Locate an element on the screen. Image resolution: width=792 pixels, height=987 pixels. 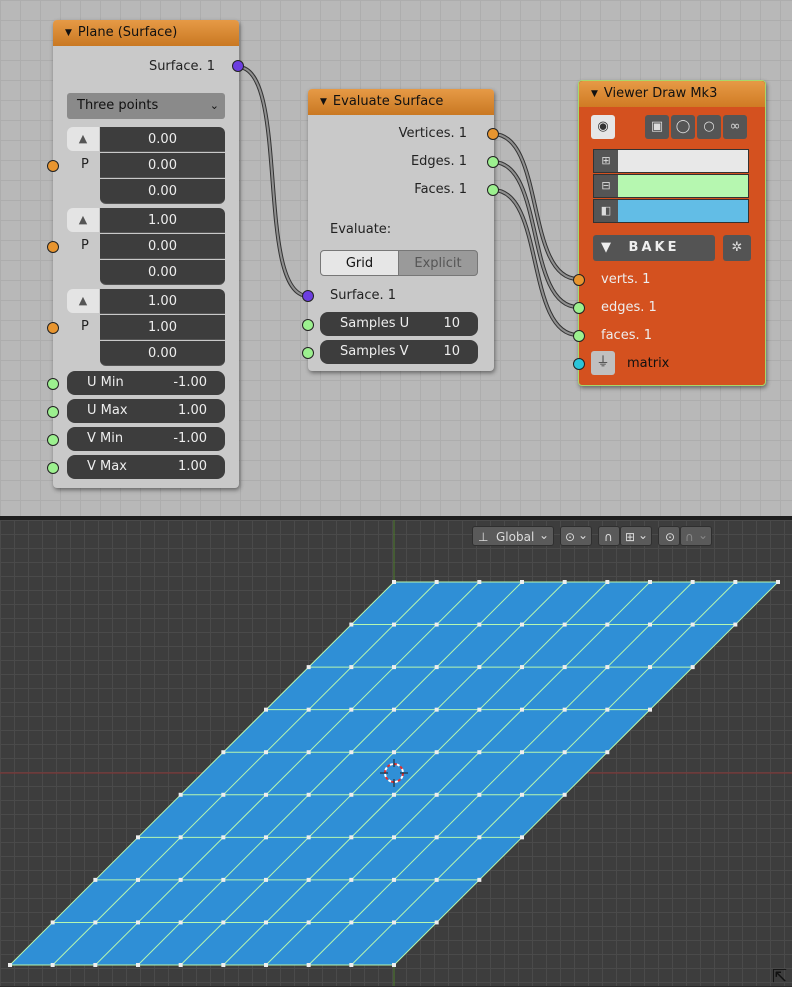
u-min-value: -1.00 is located at coordinates (190, 382).